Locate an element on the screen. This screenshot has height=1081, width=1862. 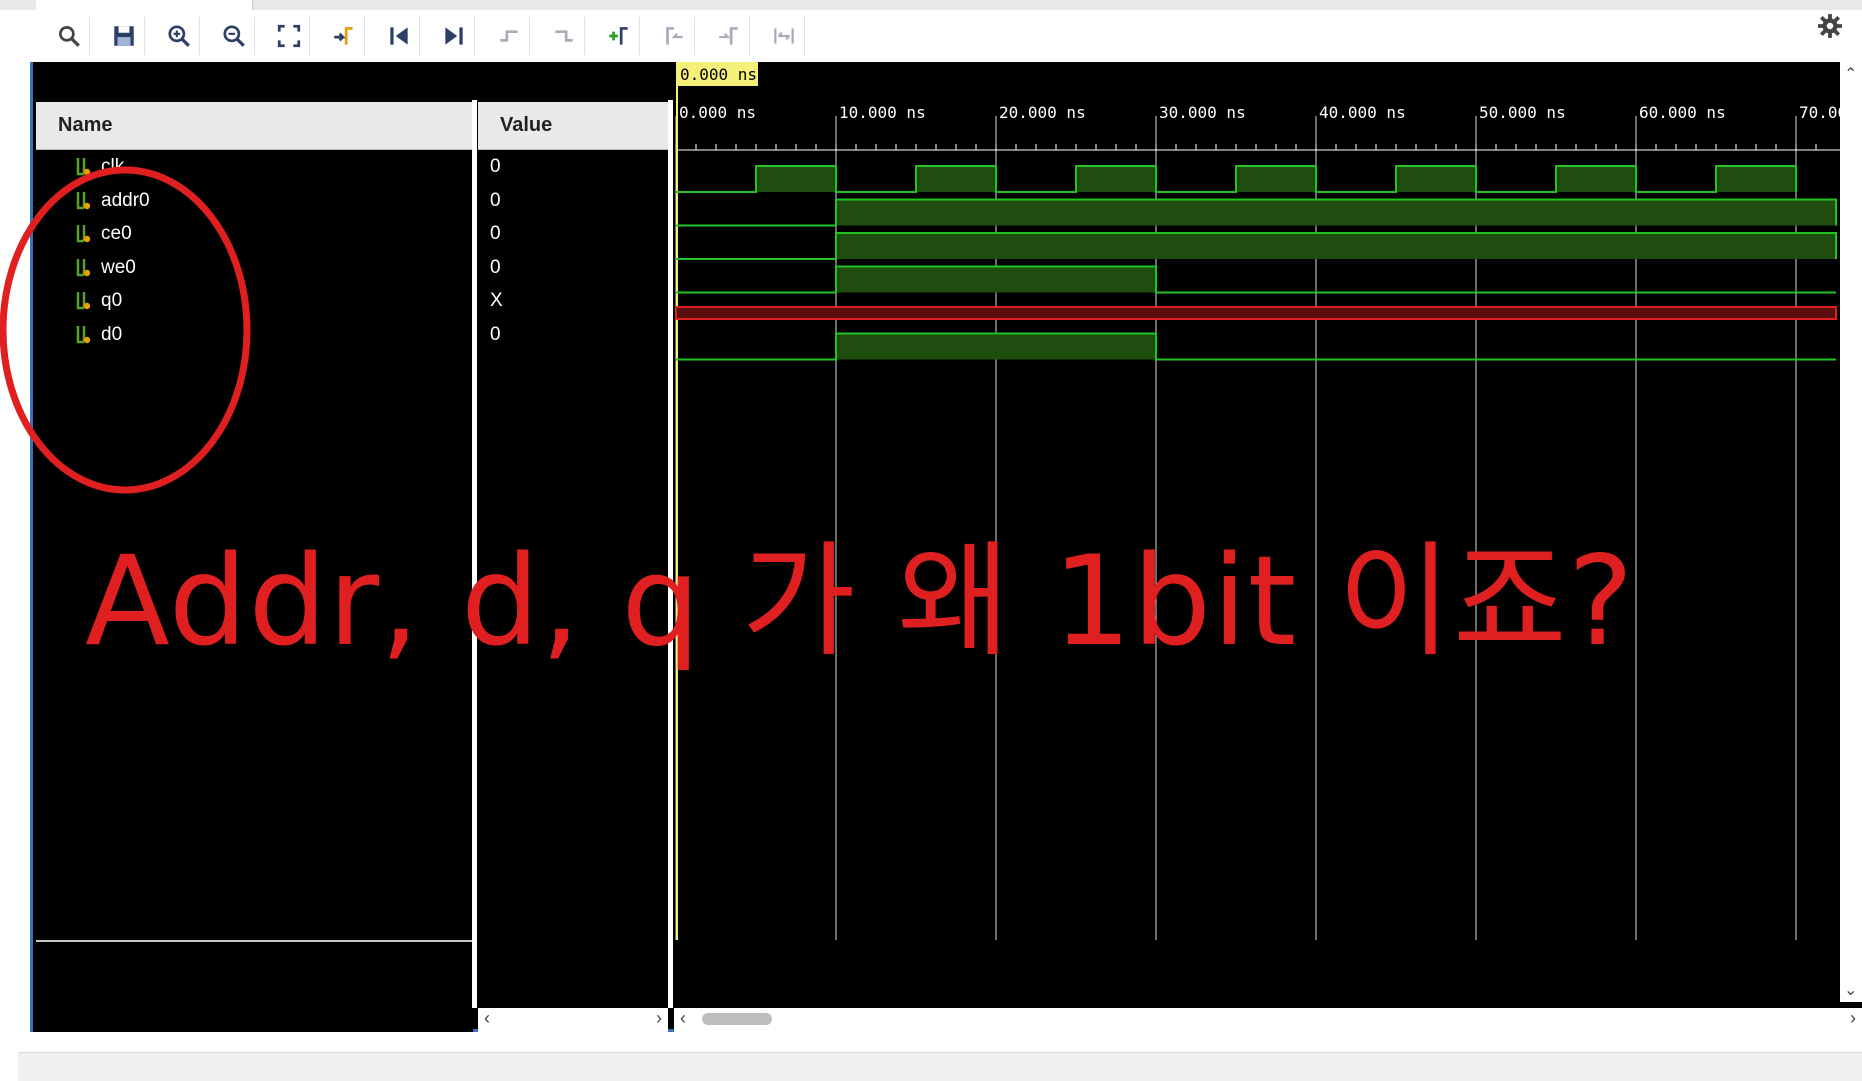
signal-name-we0: we0 is located at coordinates (105, 268).